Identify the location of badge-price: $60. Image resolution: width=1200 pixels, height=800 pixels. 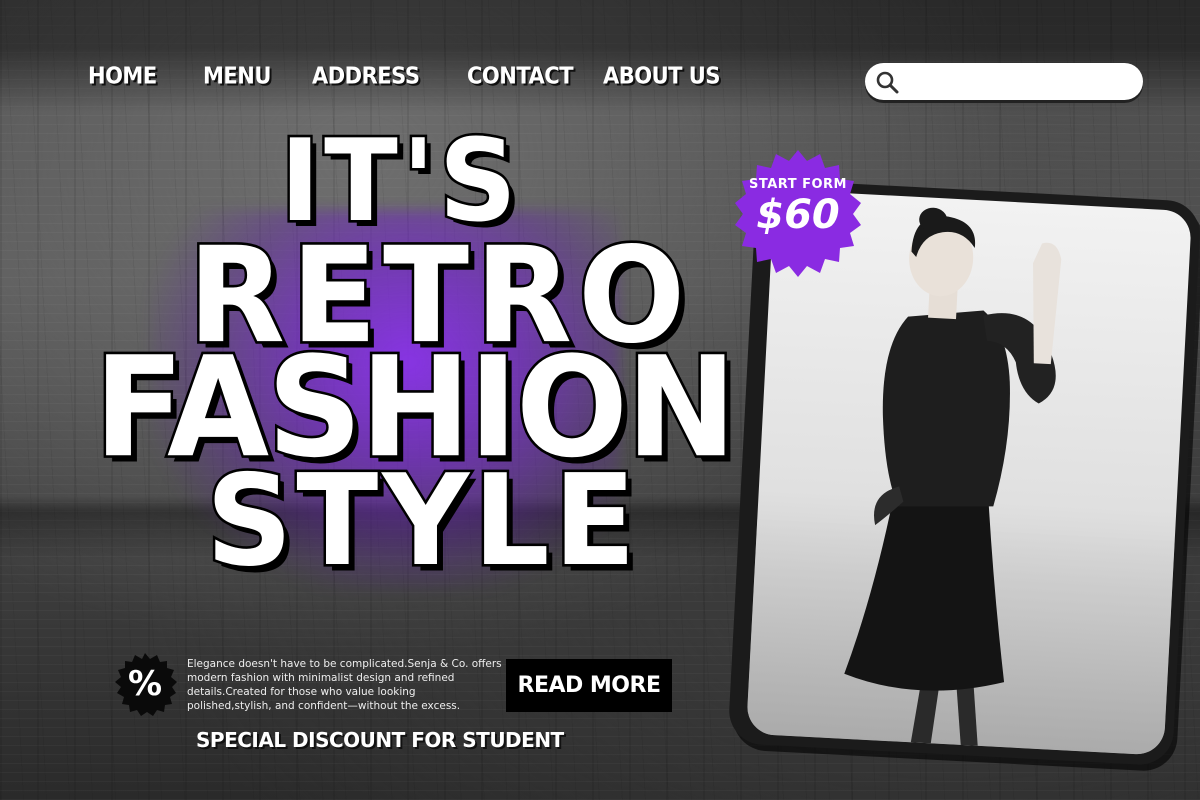
(798, 215).